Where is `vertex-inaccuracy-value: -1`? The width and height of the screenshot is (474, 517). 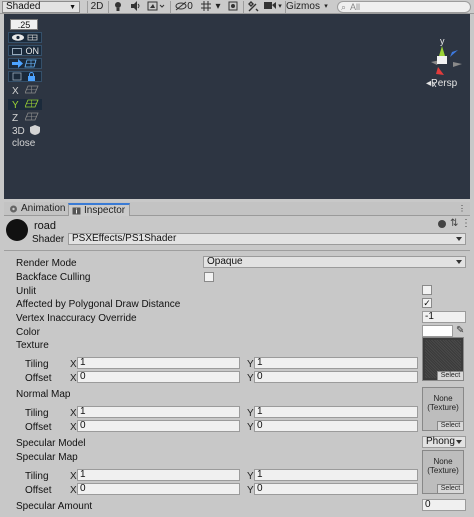
vertex-inaccuracy-value: -1 is located at coordinates (429, 316).